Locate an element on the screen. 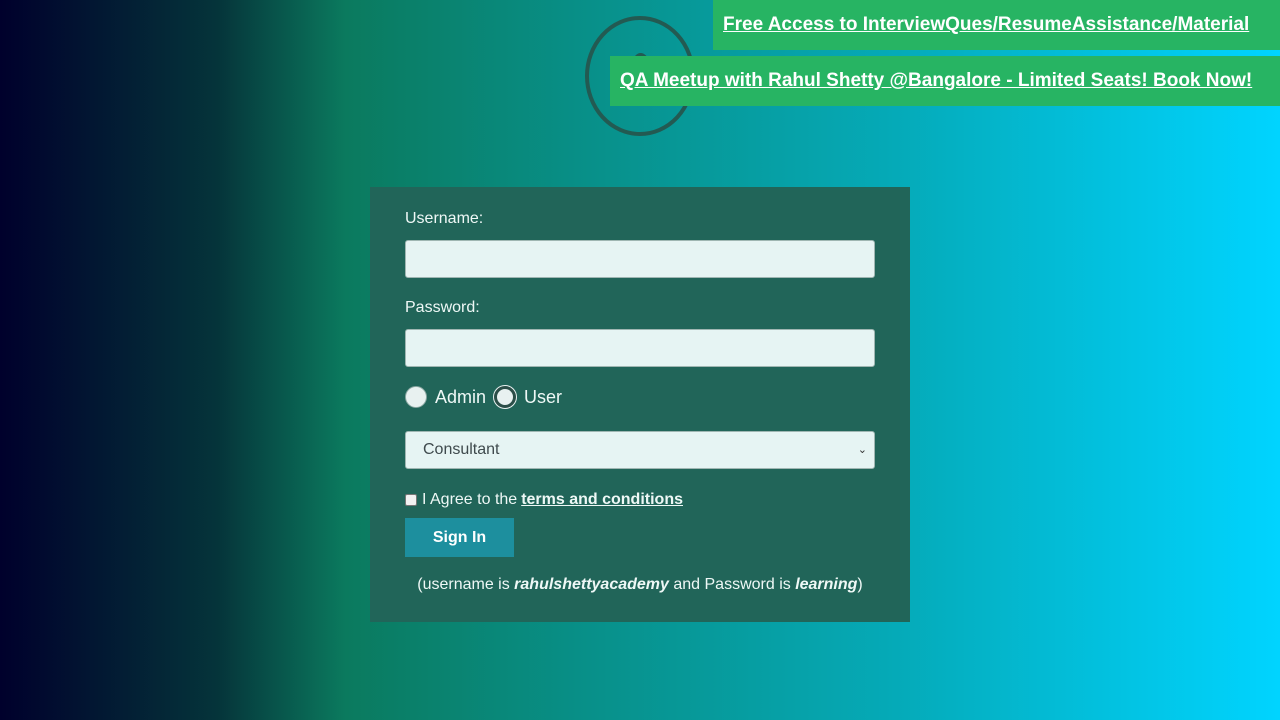  role-dropdown: Consultant ⌄ is located at coordinates (640, 450).